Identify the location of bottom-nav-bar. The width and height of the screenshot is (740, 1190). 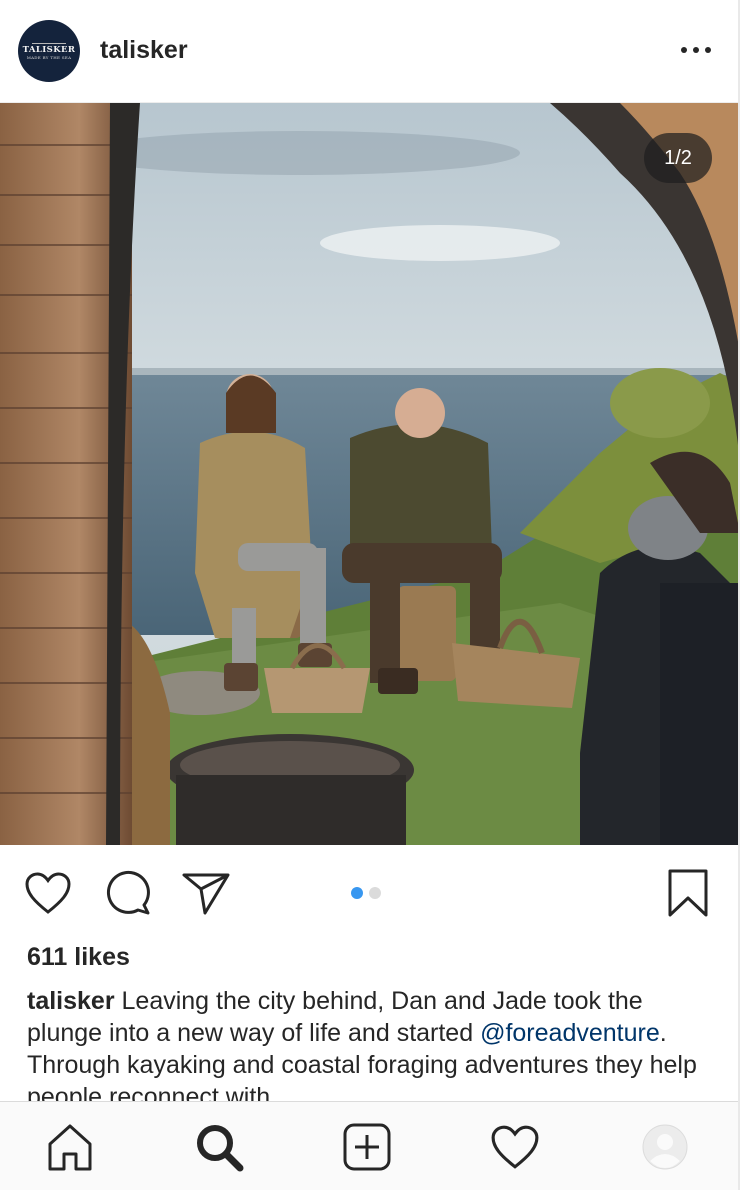
(370, 1145).